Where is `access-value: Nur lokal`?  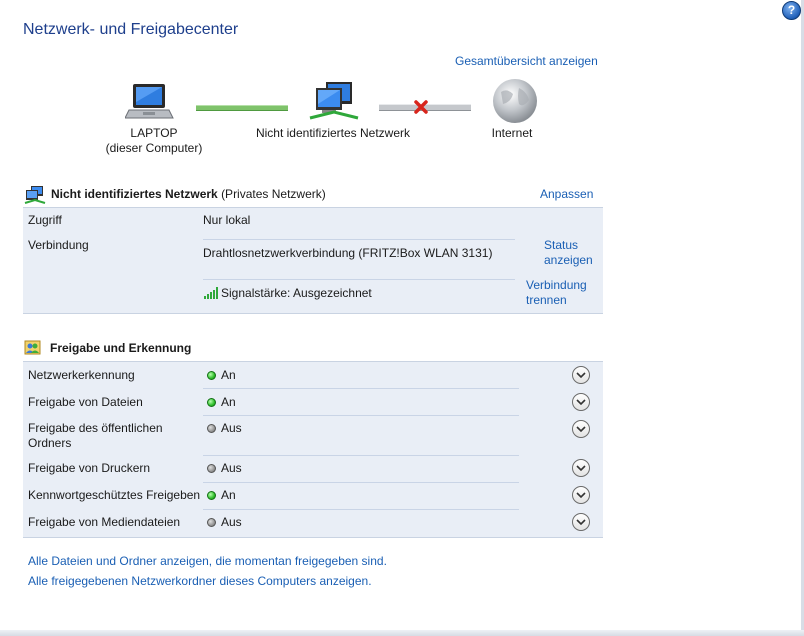 access-value: Nur lokal is located at coordinates (227, 220).